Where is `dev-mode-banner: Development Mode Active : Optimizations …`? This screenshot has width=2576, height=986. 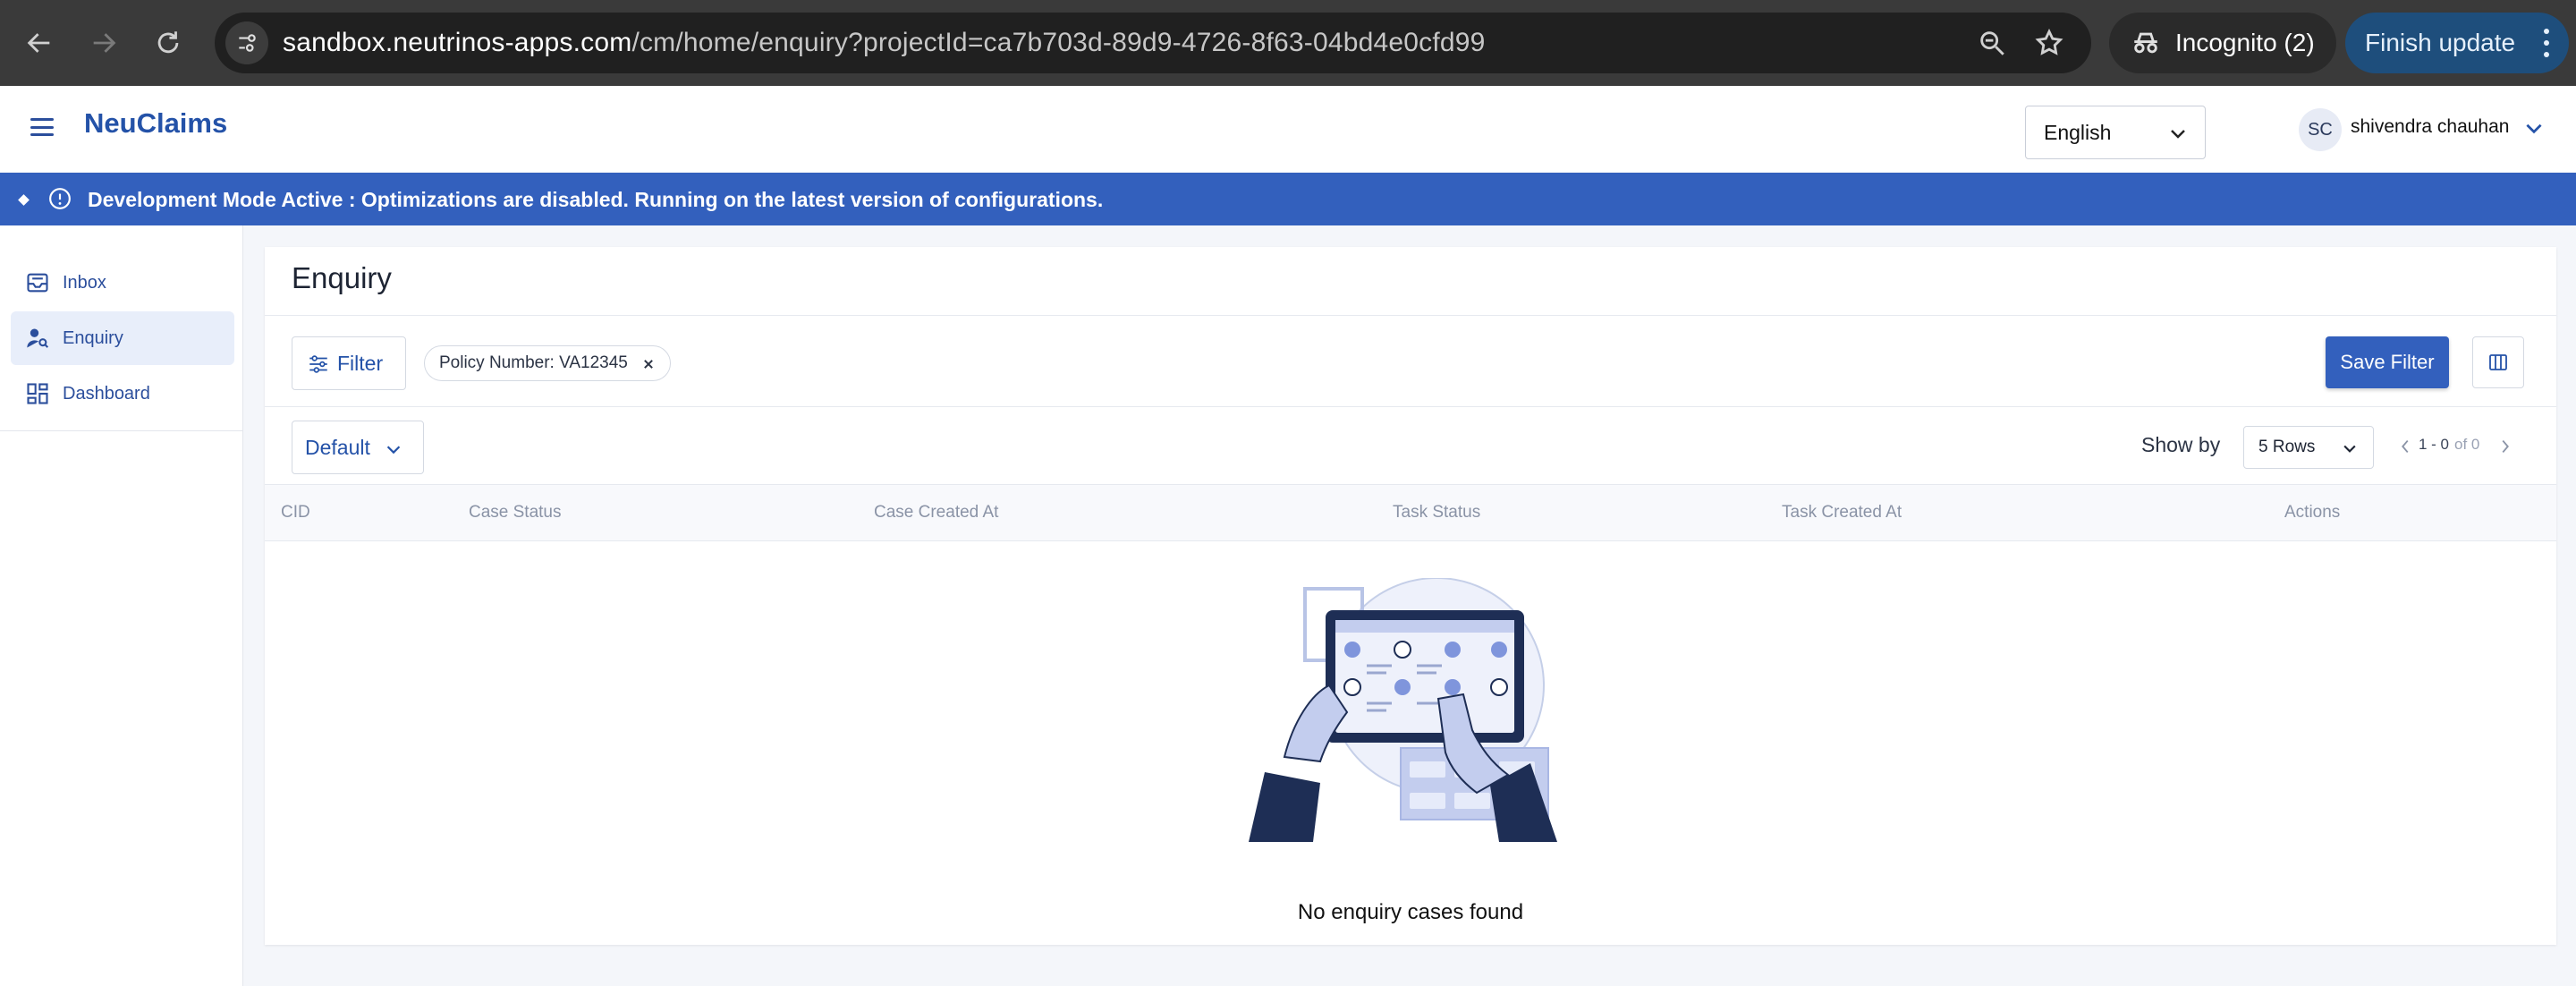
dev-mode-banner: Development Mode Active : Optimizations … is located at coordinates (1288, 199).